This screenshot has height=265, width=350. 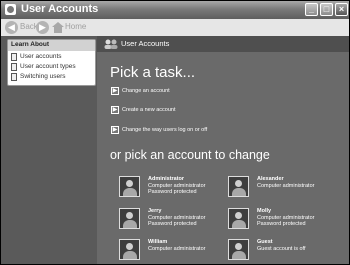 What do you see at coordinates (311, 9) in the screenshot?
I see `minimize-button: _` at bounding box center [311, 9].